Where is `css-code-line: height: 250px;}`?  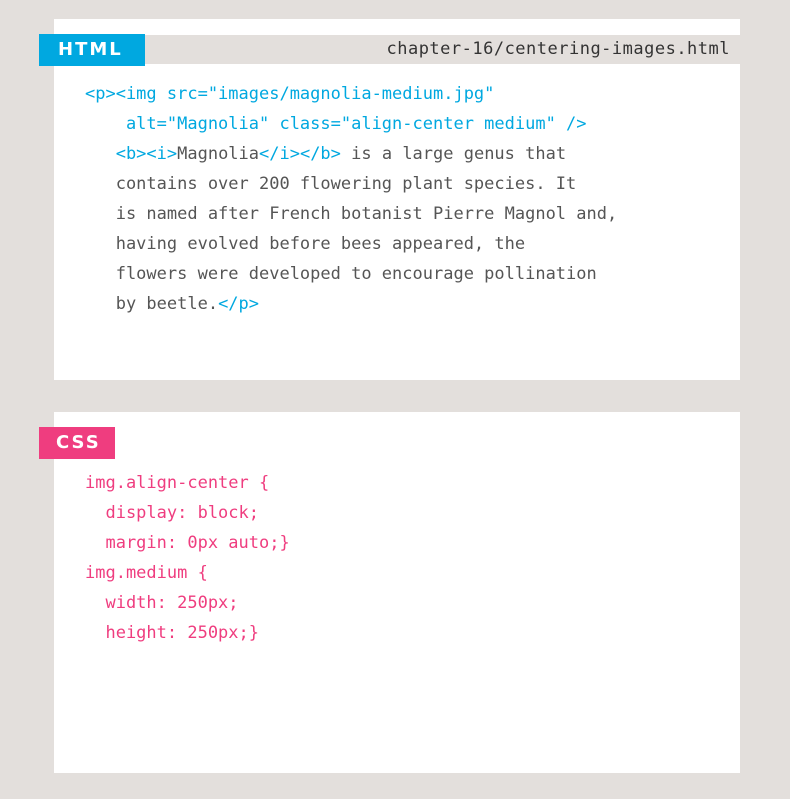
css-code-line: height: 250px;} is located at coordinates (172, 633).